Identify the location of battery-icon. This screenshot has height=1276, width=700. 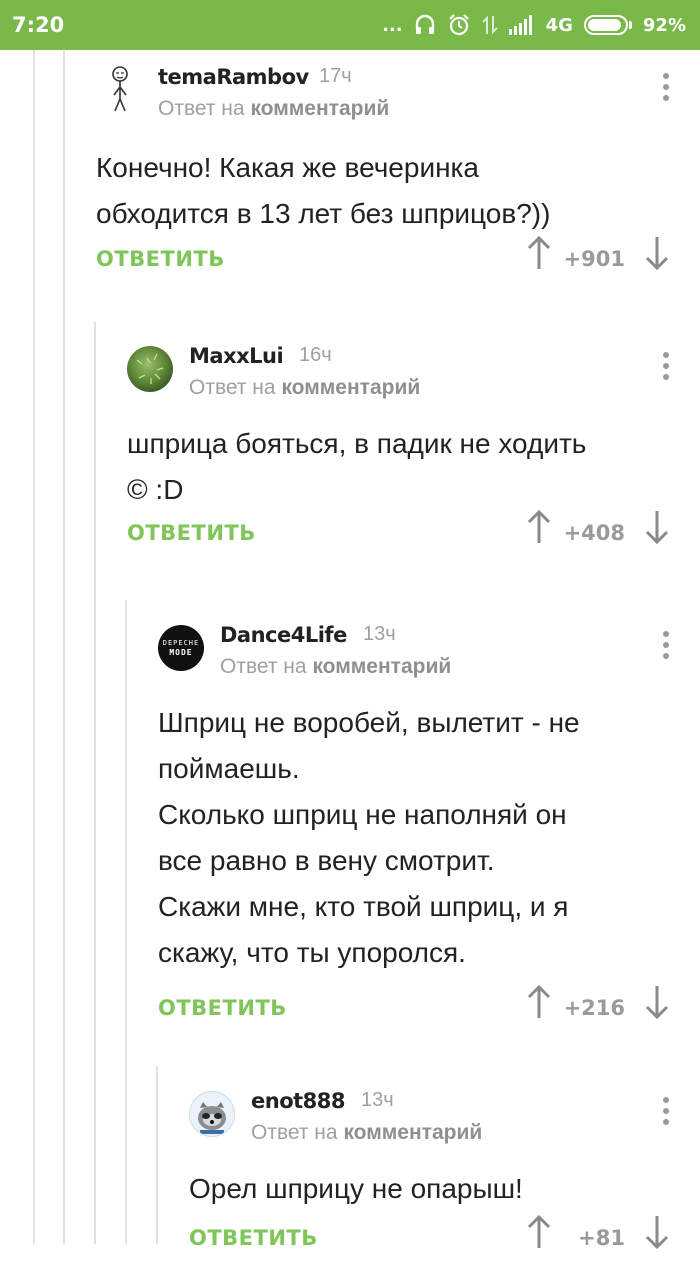
(607, 25).